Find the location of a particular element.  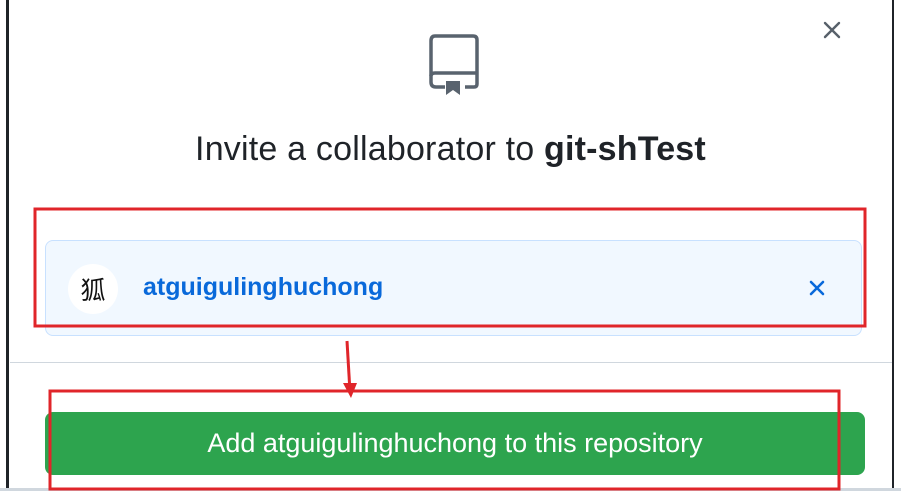

remove-user-button is located at coordinates (817, 288).